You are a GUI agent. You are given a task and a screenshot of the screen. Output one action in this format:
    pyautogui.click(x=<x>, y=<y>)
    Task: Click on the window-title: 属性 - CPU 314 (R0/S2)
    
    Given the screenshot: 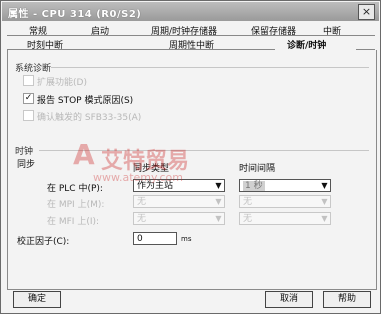 What is the action you would take?
    pyautogui.click(x=75, y=14)
    